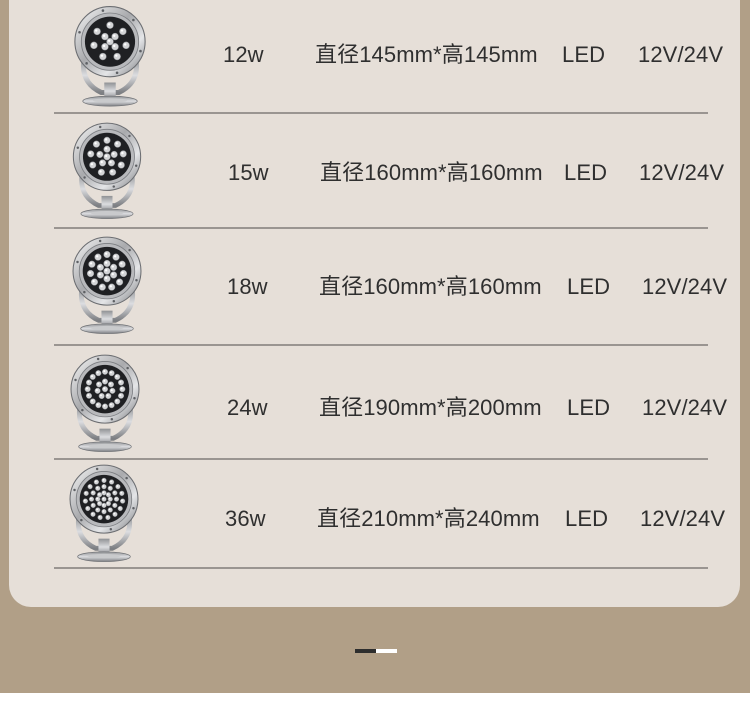 This screenshot has width=750, height=719. What do you see at coordinates (245, 518) in the screenshot?
I see `power-value: 36w` at bounding box center [245, 518].